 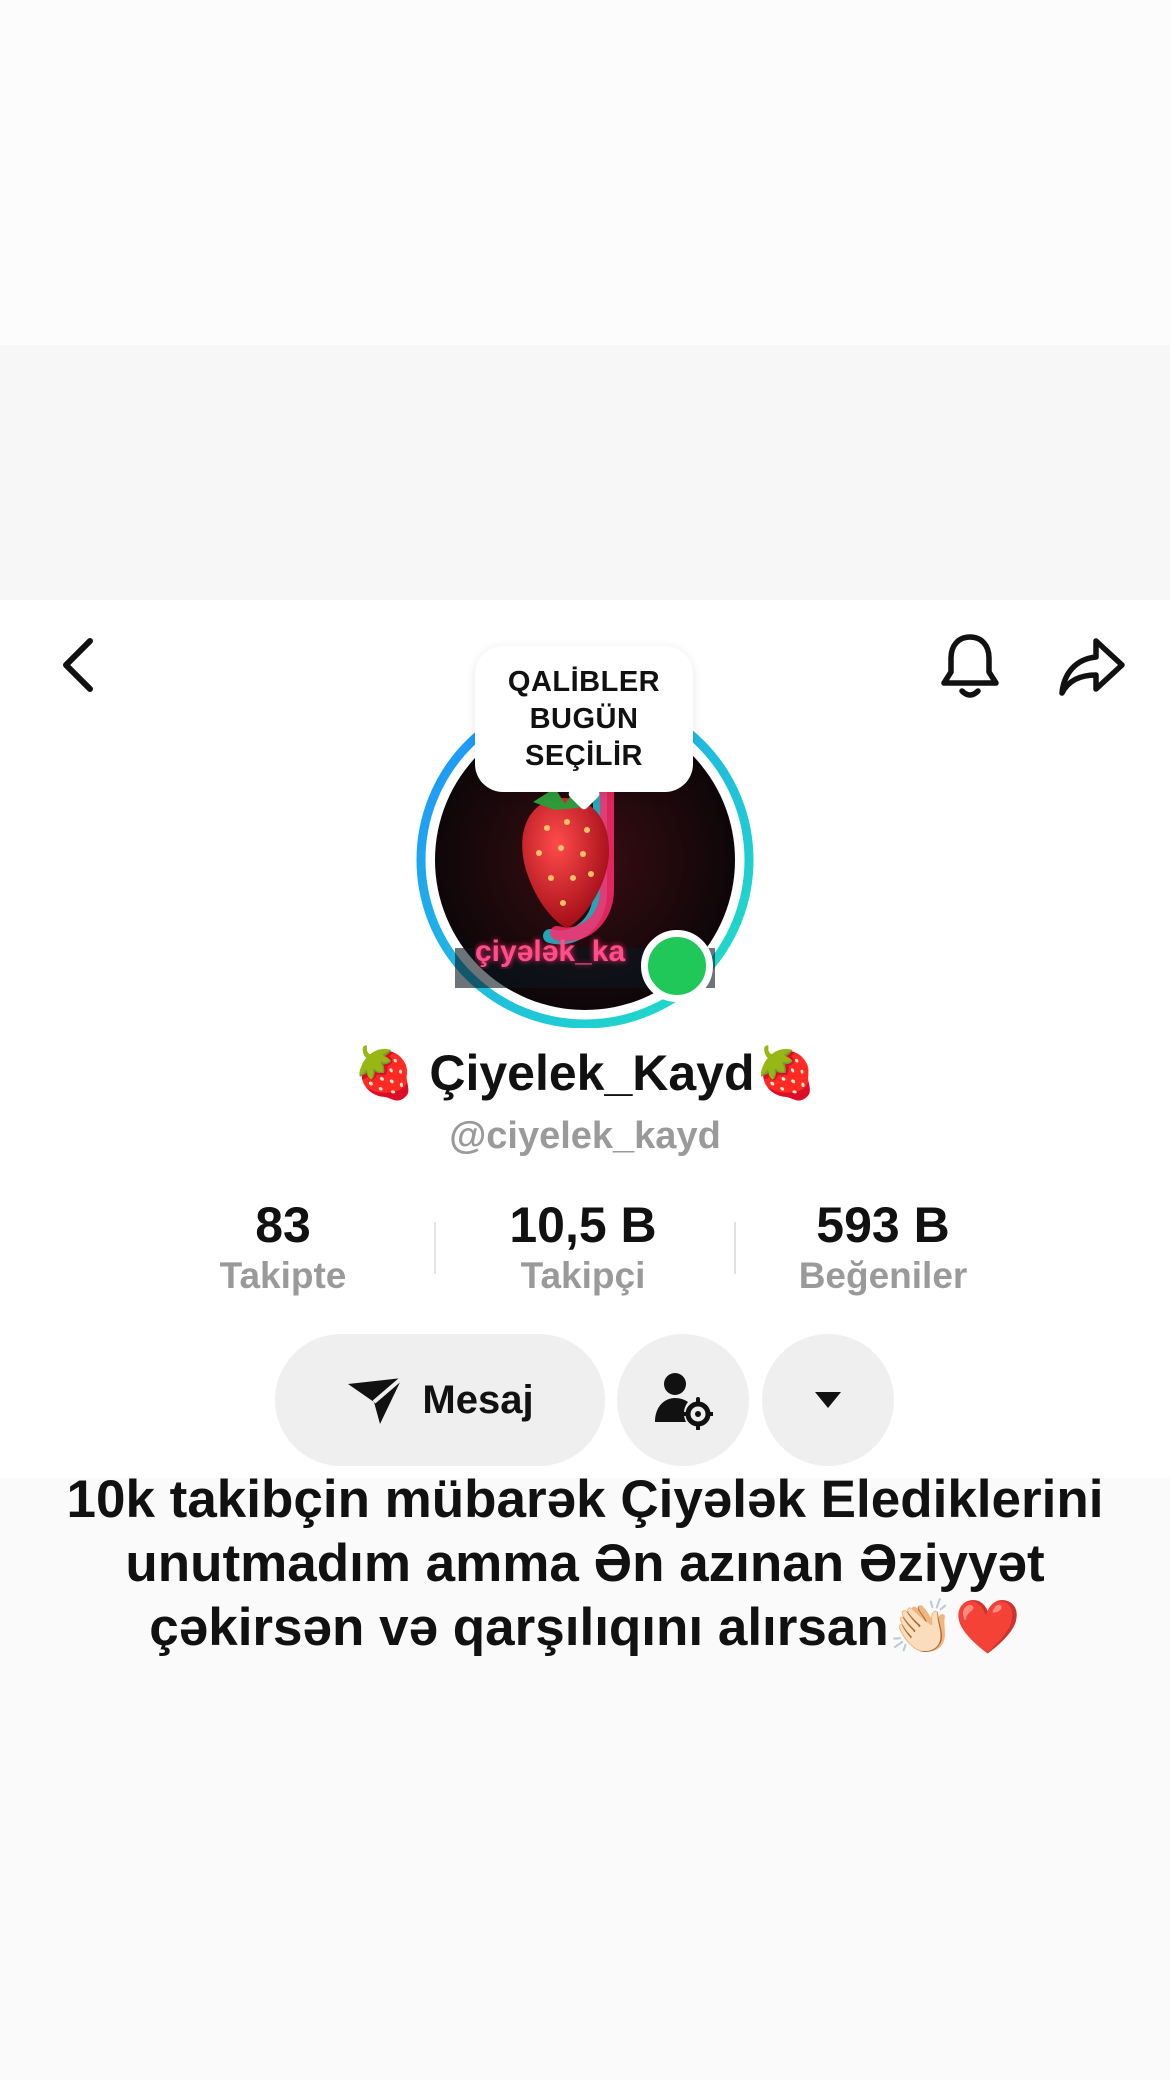 I want to click on bubble-line: BUGÜN, so click(x=584, y=718).